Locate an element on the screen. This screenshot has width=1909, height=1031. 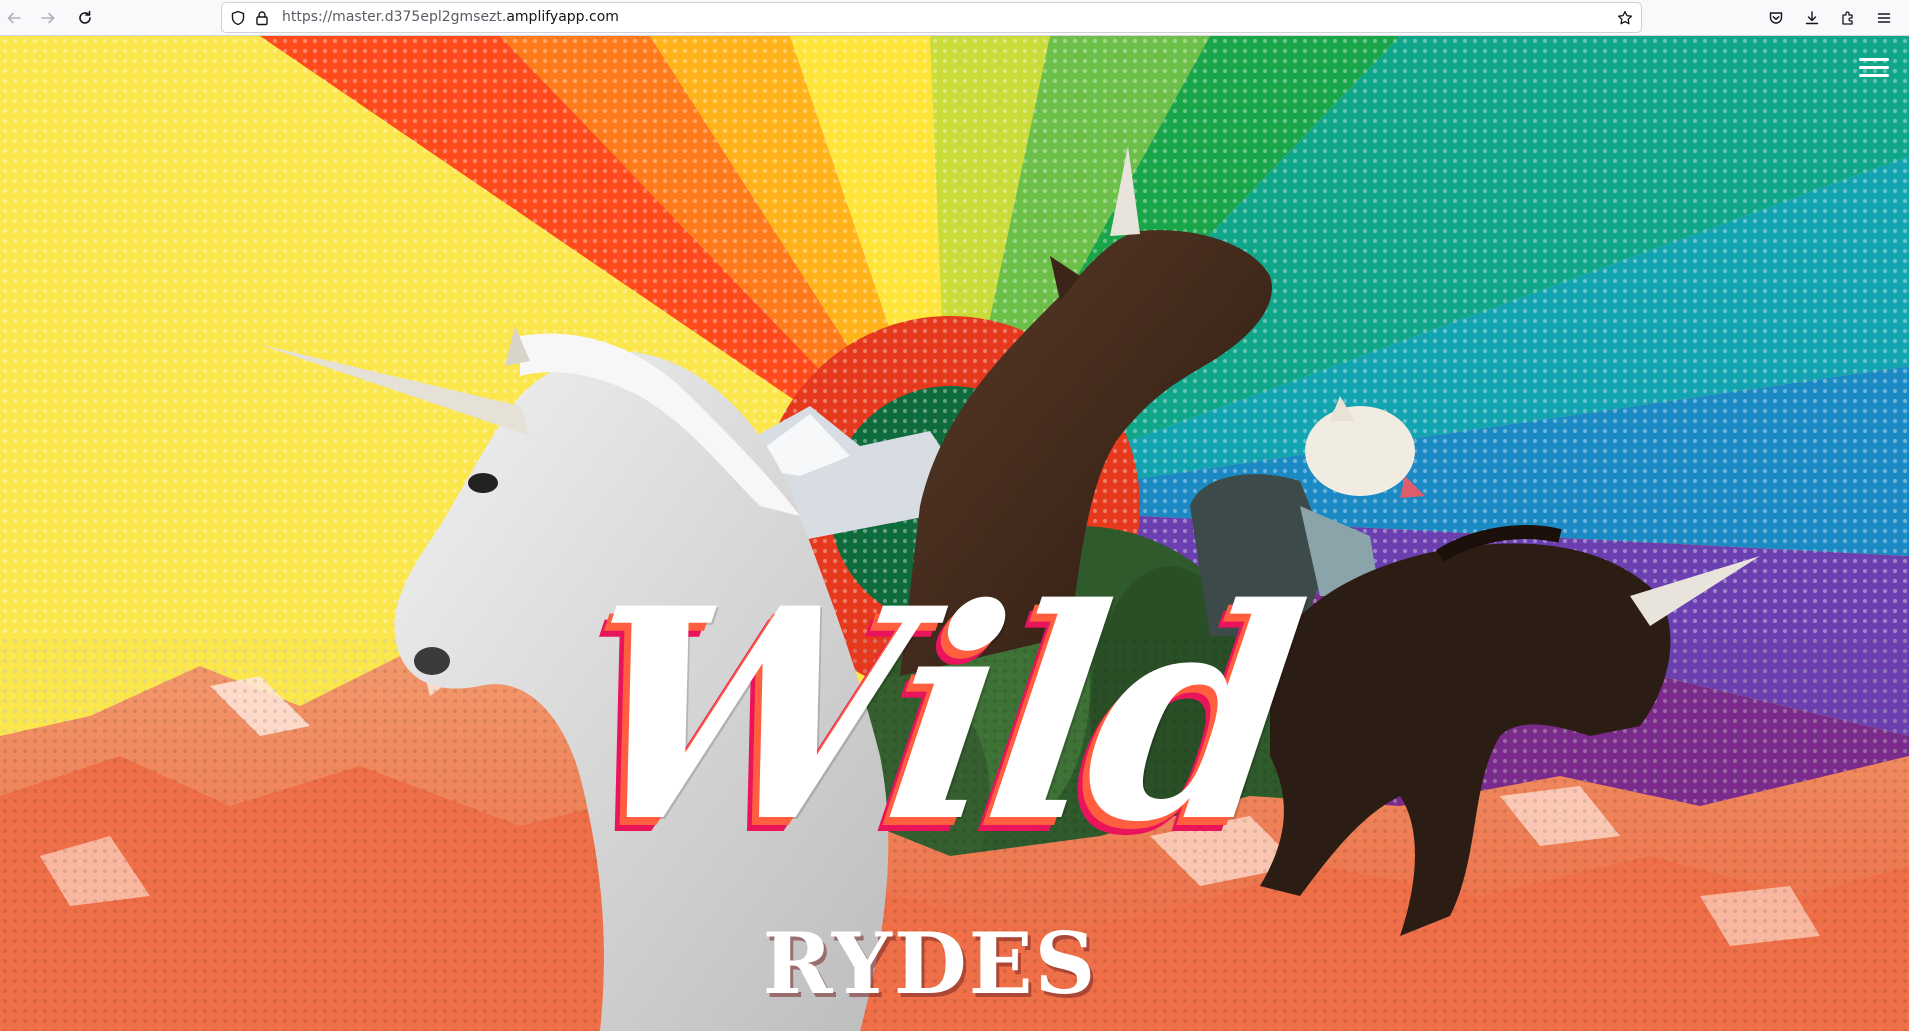
reload-icon is located at coordinates (85, 18).